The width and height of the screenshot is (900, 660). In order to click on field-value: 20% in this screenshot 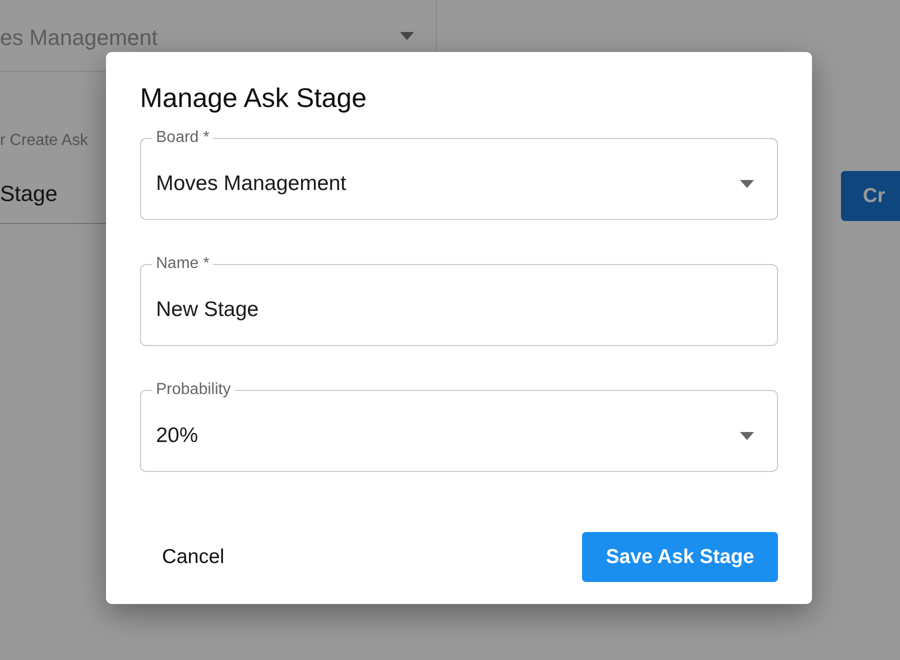, I will do `click(177, 436)`.